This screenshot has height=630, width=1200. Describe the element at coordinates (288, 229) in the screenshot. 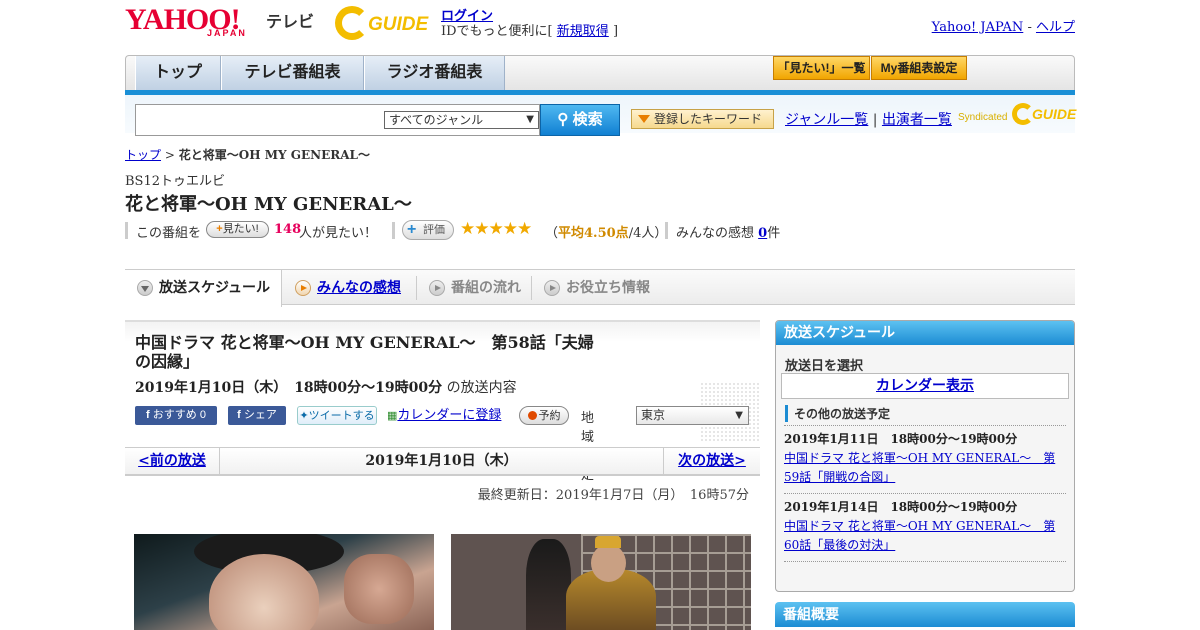

I see `want-count: 148` at that location.